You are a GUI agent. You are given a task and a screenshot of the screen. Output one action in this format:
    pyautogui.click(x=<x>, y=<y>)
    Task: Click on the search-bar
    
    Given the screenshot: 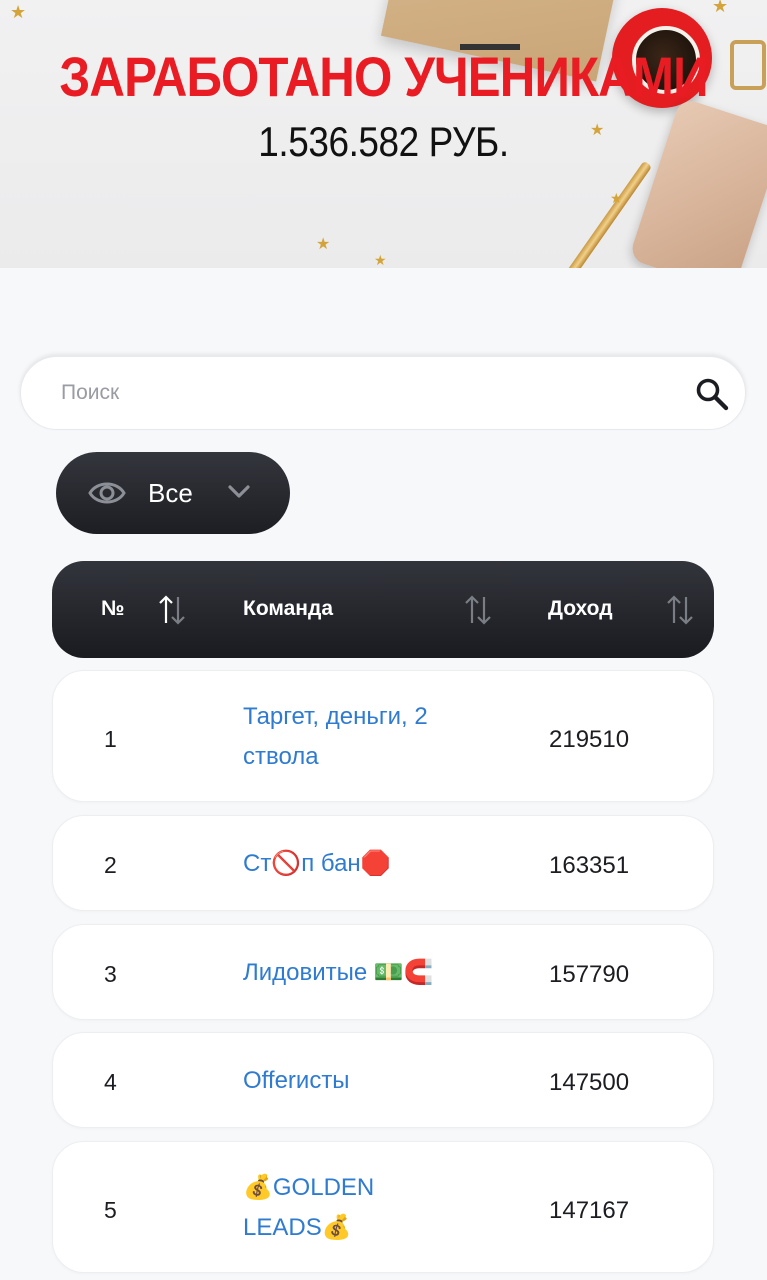 What is the action you would take?
    pyautogui.click(x=383, y=393)
    